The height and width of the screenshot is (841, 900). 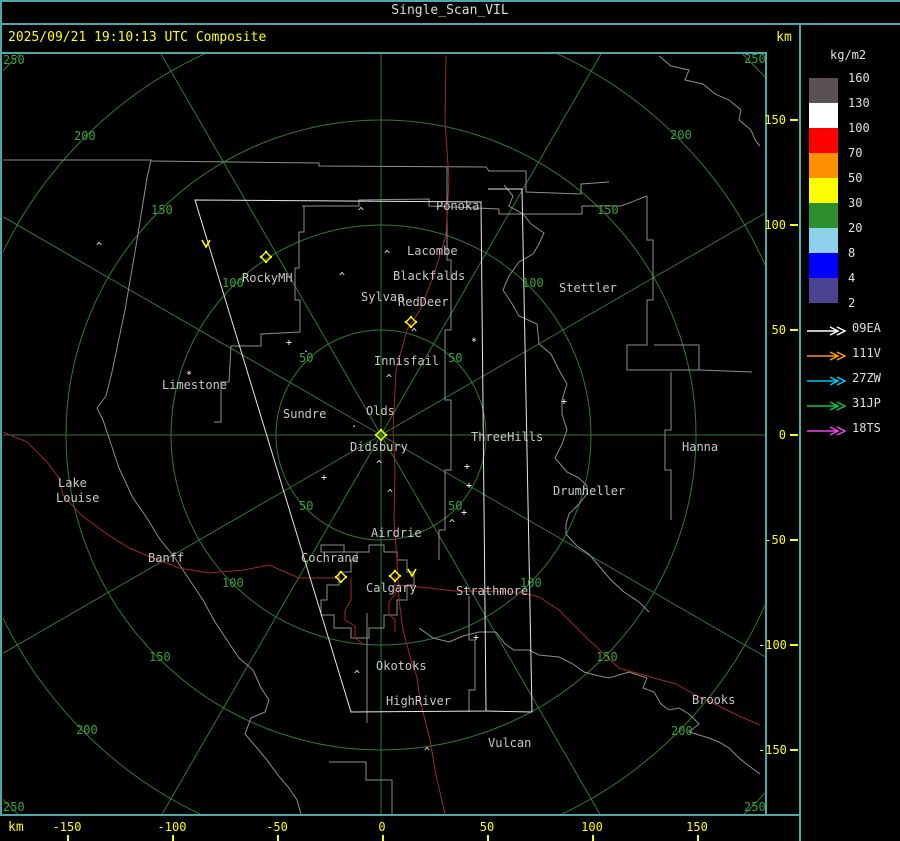 I want to click on ring-distance-label: 100, so click(x=533, y=283).